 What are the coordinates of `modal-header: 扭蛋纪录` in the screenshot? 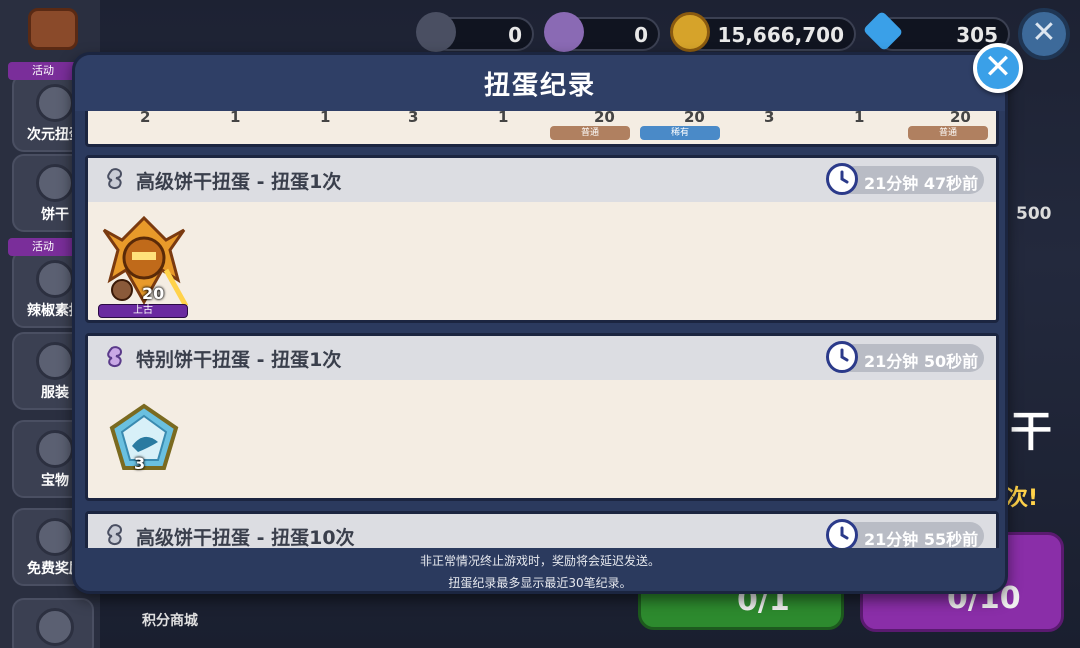 It's located at (540, 83).